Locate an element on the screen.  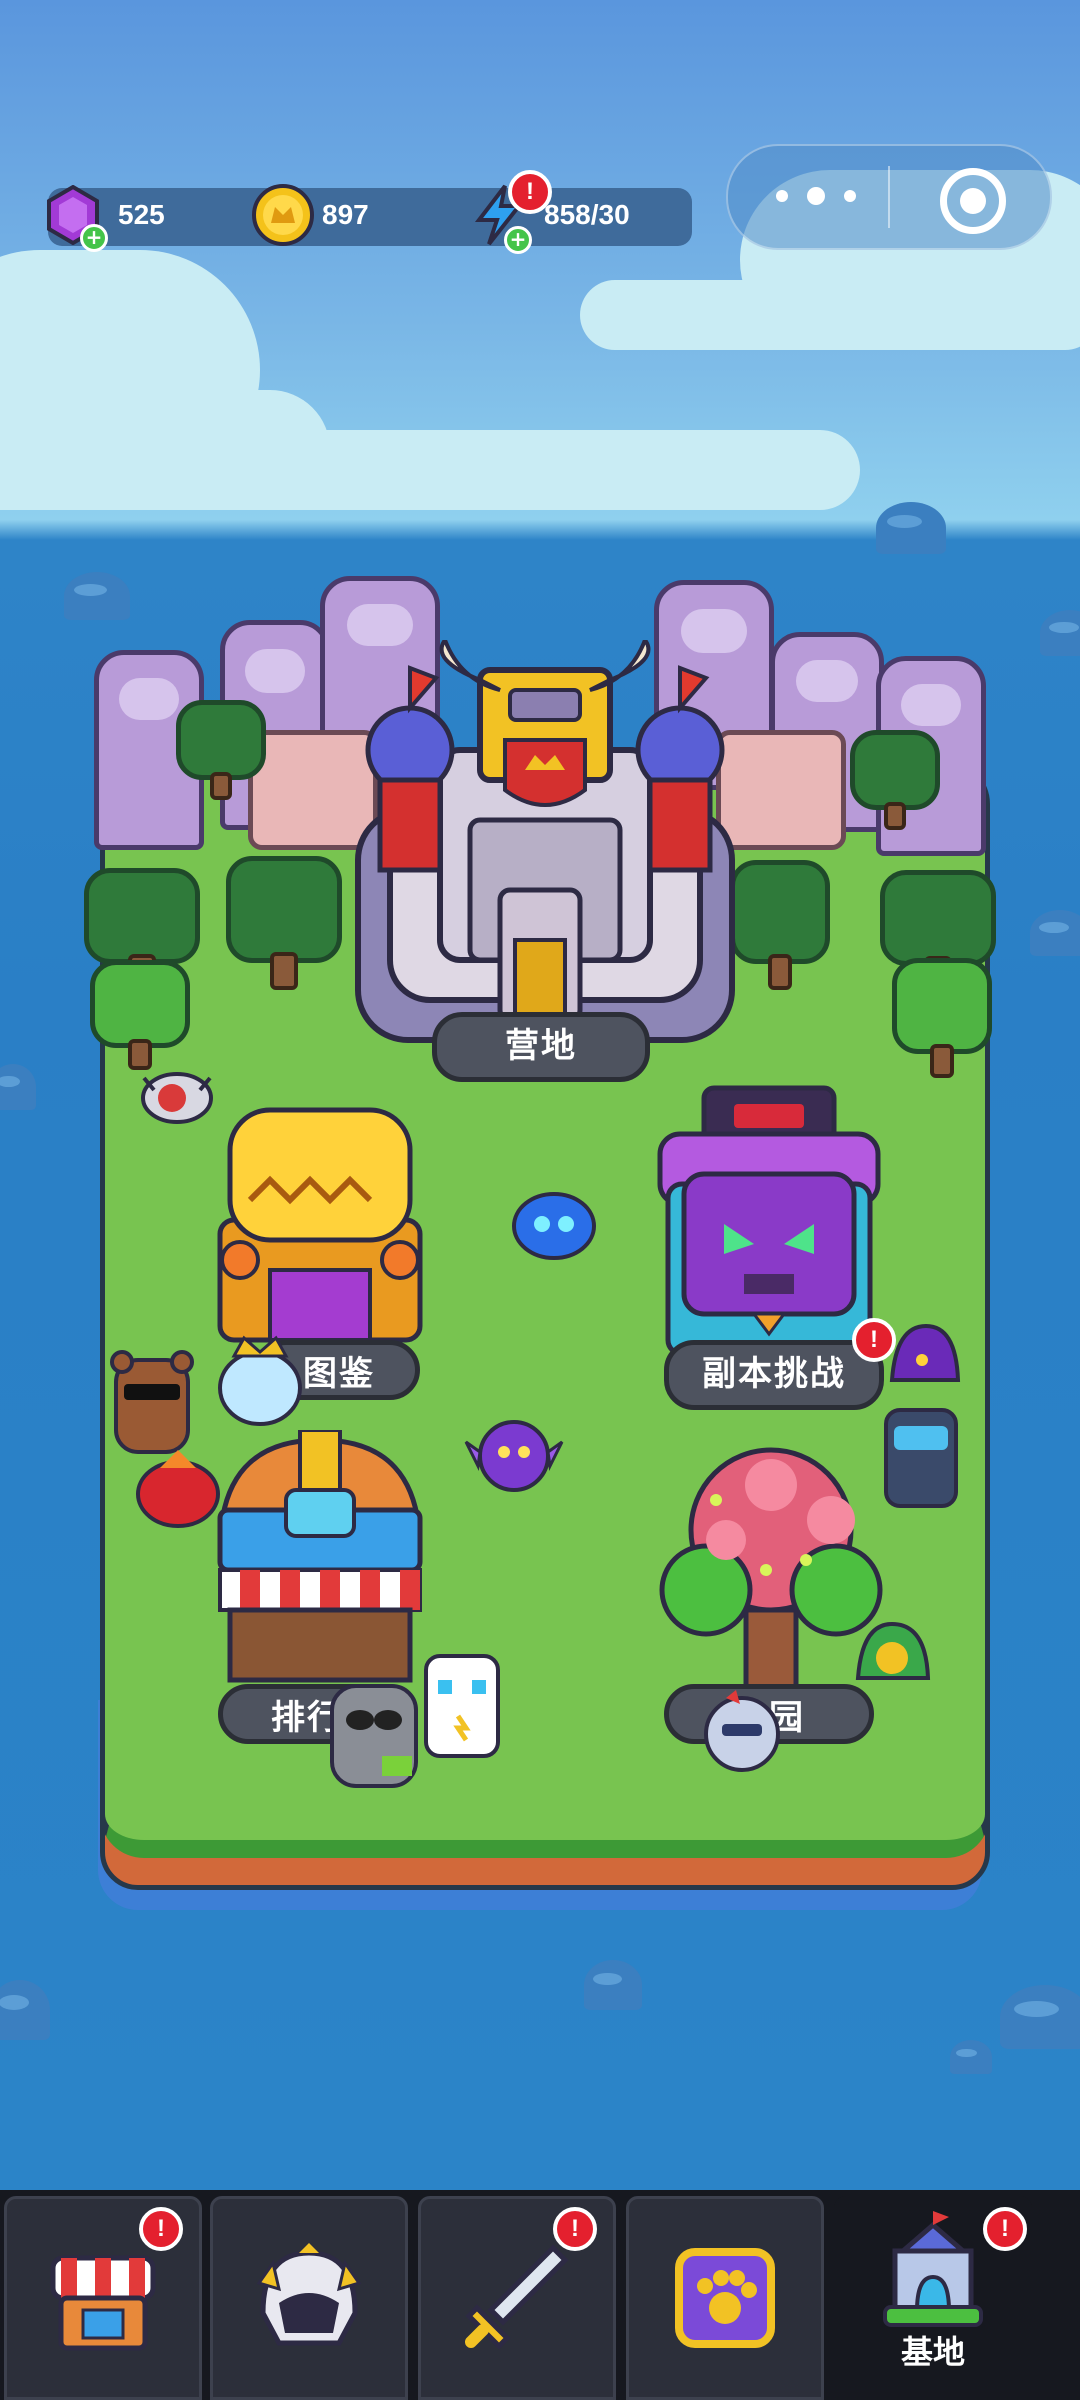
collection-building is located at coordinates (320, 1225).